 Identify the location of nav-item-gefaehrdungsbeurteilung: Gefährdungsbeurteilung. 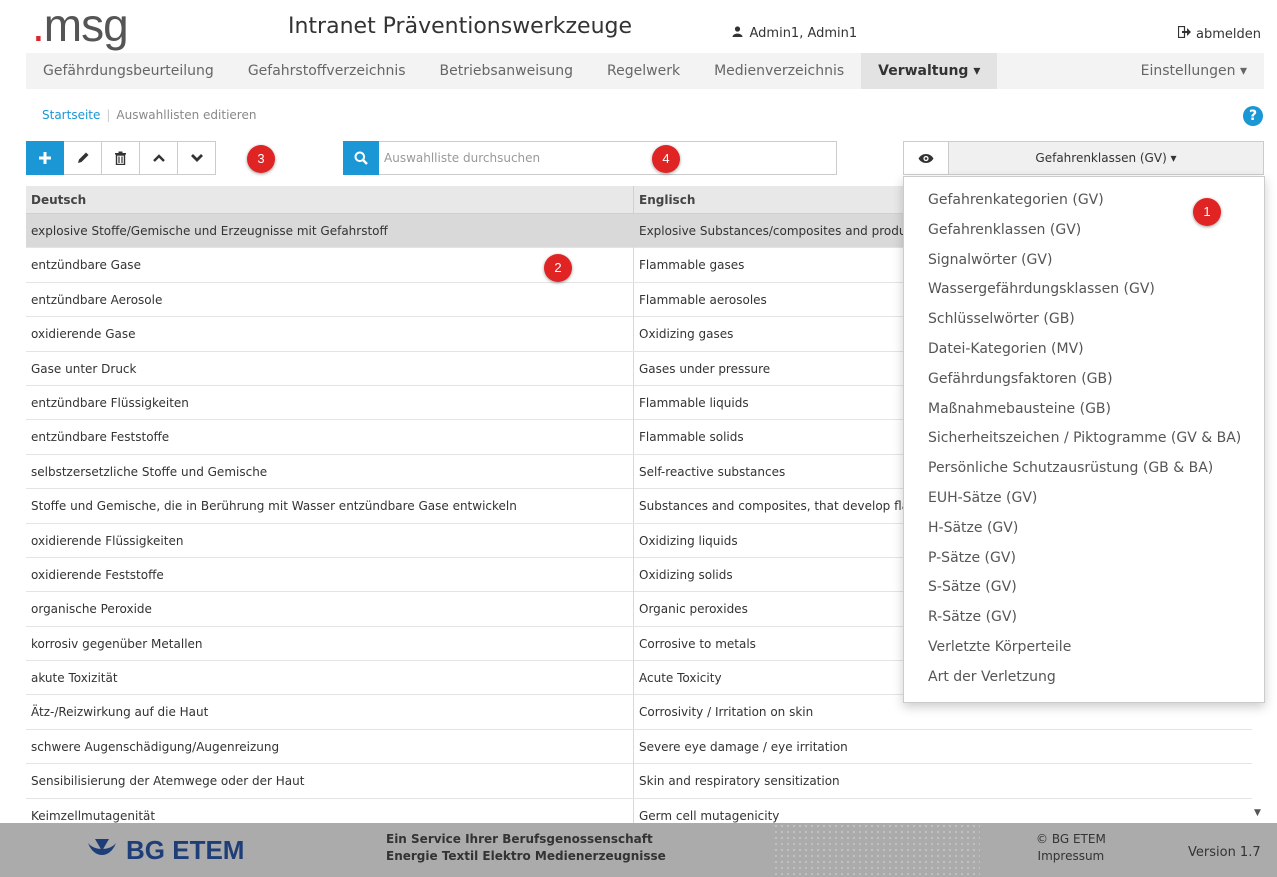
(128, 71).